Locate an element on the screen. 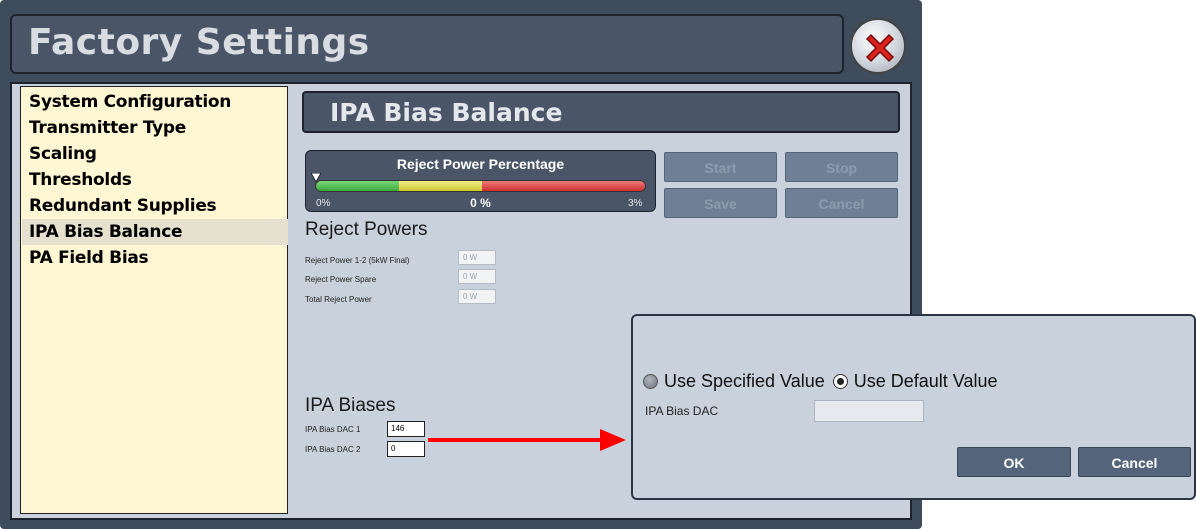 This screenshot has height=529, width=1196. sidebar-item-ipa-bias-balance: IPA Bias Balance is located at coordinates (155, 232).